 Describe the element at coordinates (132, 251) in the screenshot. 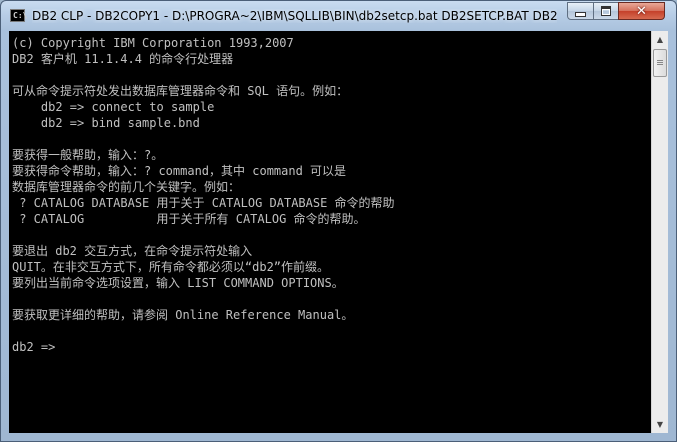

I see `console-line: 要退出 db2 交互方式，在命令提示符处输入` at that location.